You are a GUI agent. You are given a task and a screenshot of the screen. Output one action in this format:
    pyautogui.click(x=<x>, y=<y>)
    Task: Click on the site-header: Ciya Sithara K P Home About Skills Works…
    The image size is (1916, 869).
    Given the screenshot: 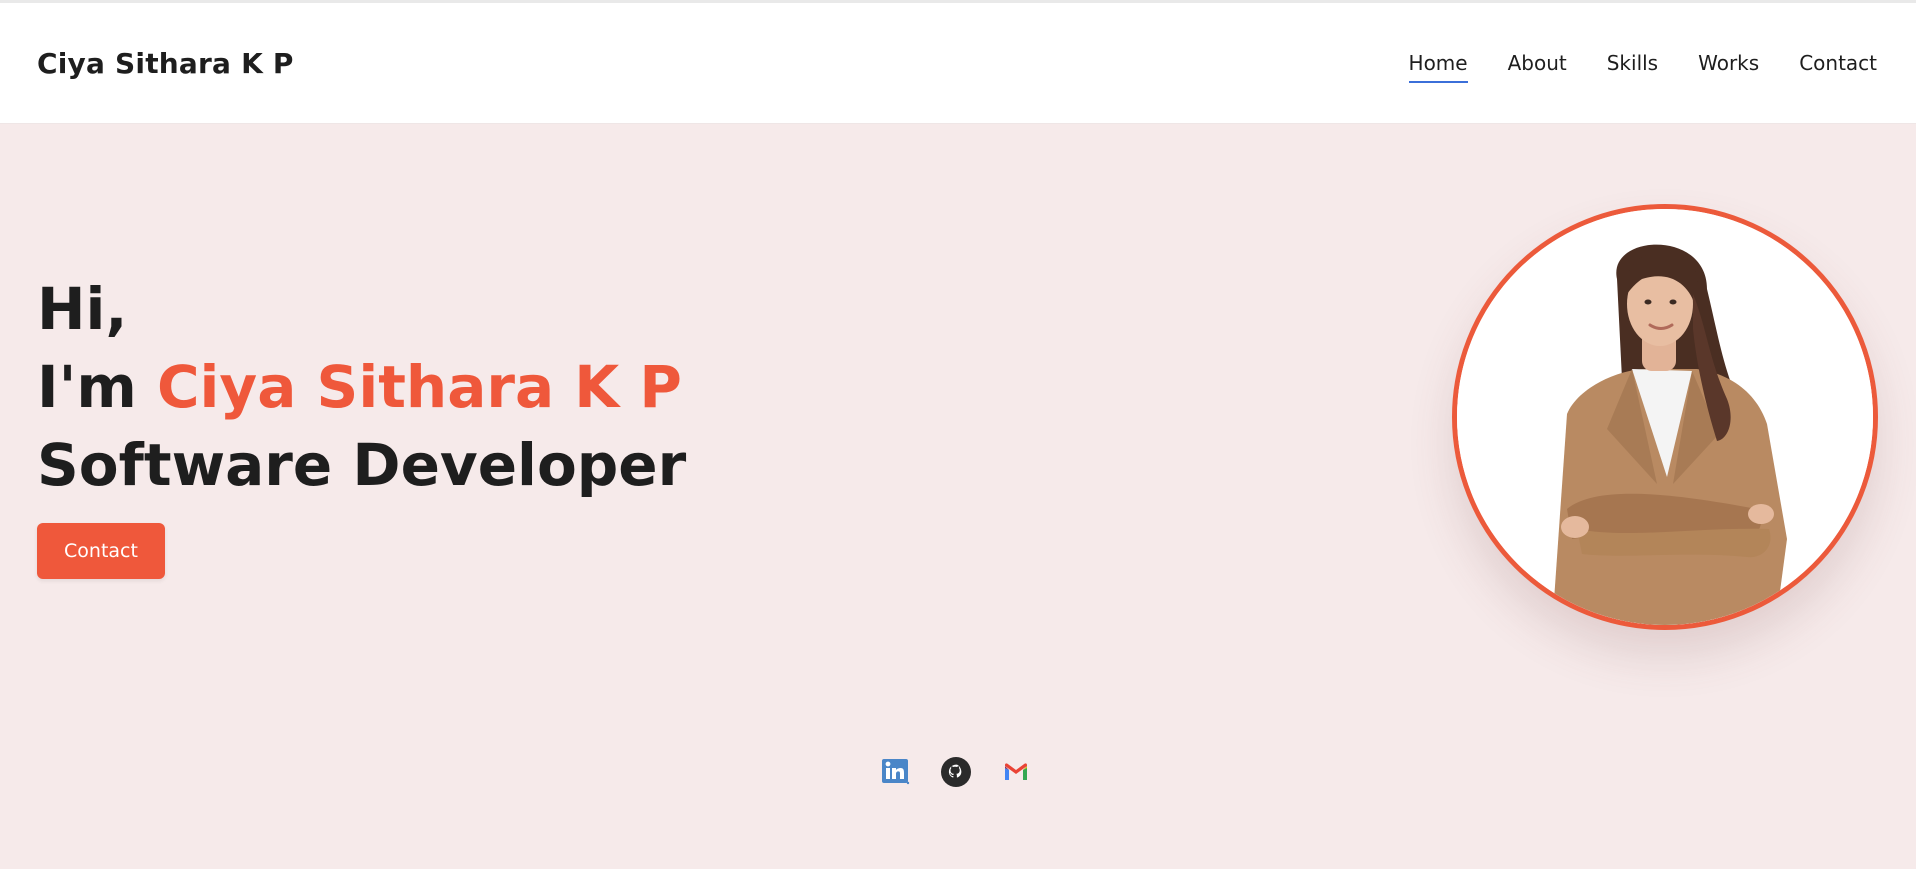 What is the action you would take?
    pyautogui.click(x=958, y=63)
    